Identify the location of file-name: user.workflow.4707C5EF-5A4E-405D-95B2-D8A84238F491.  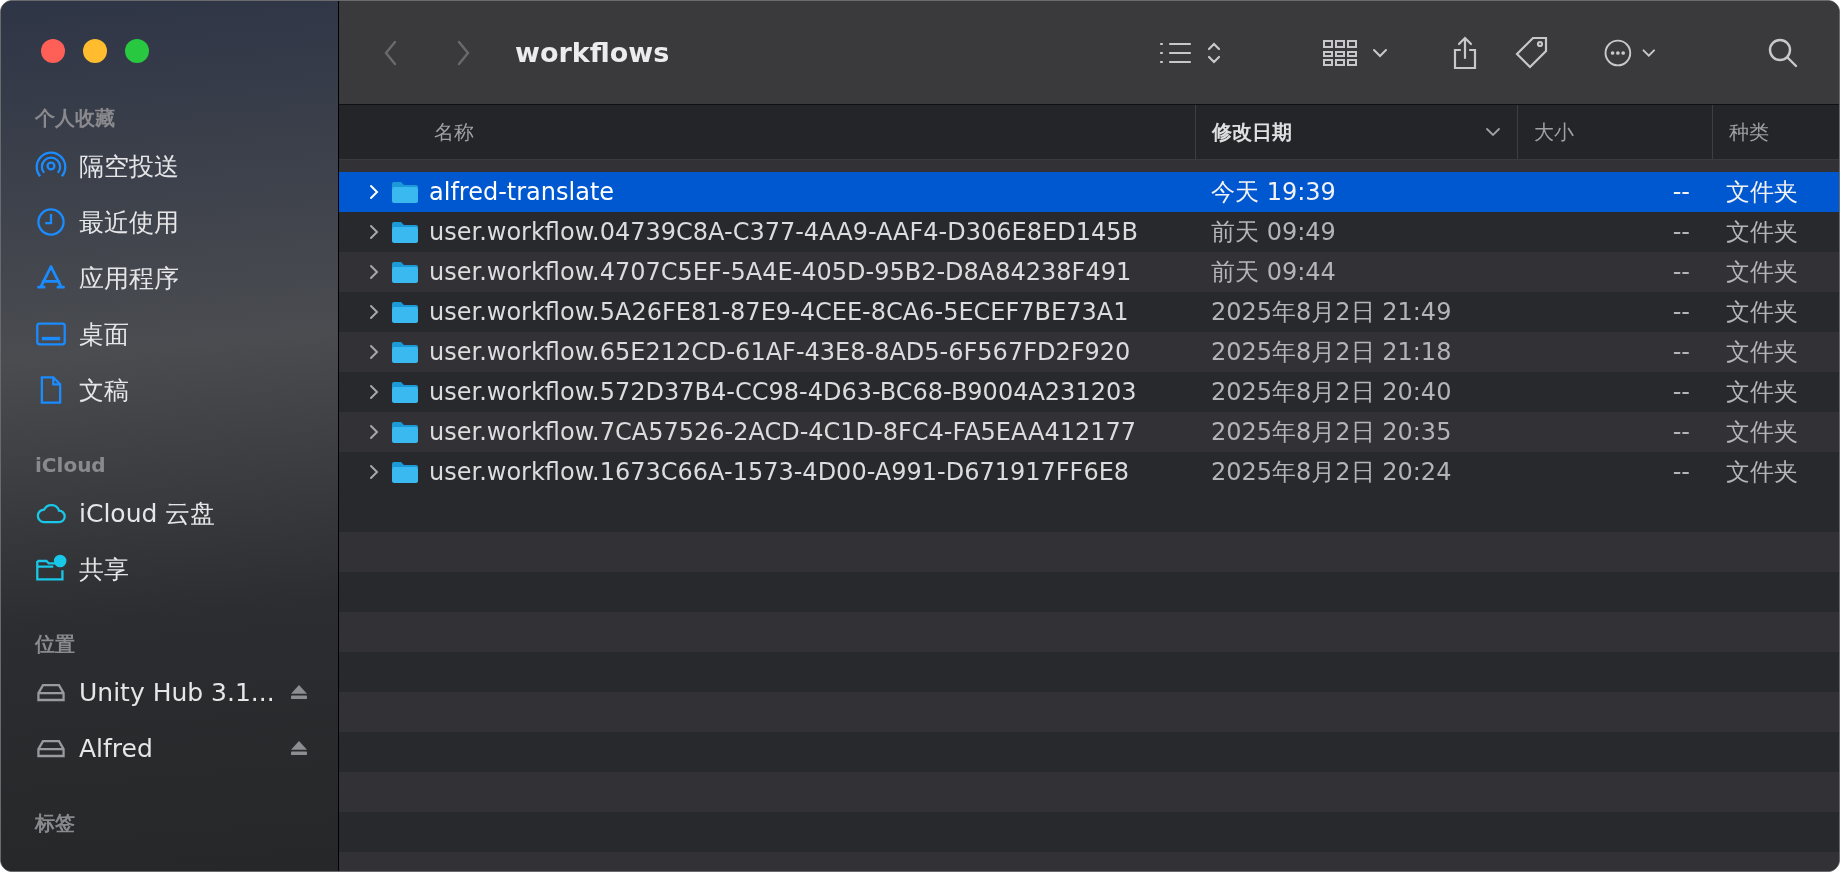
(780, 272).